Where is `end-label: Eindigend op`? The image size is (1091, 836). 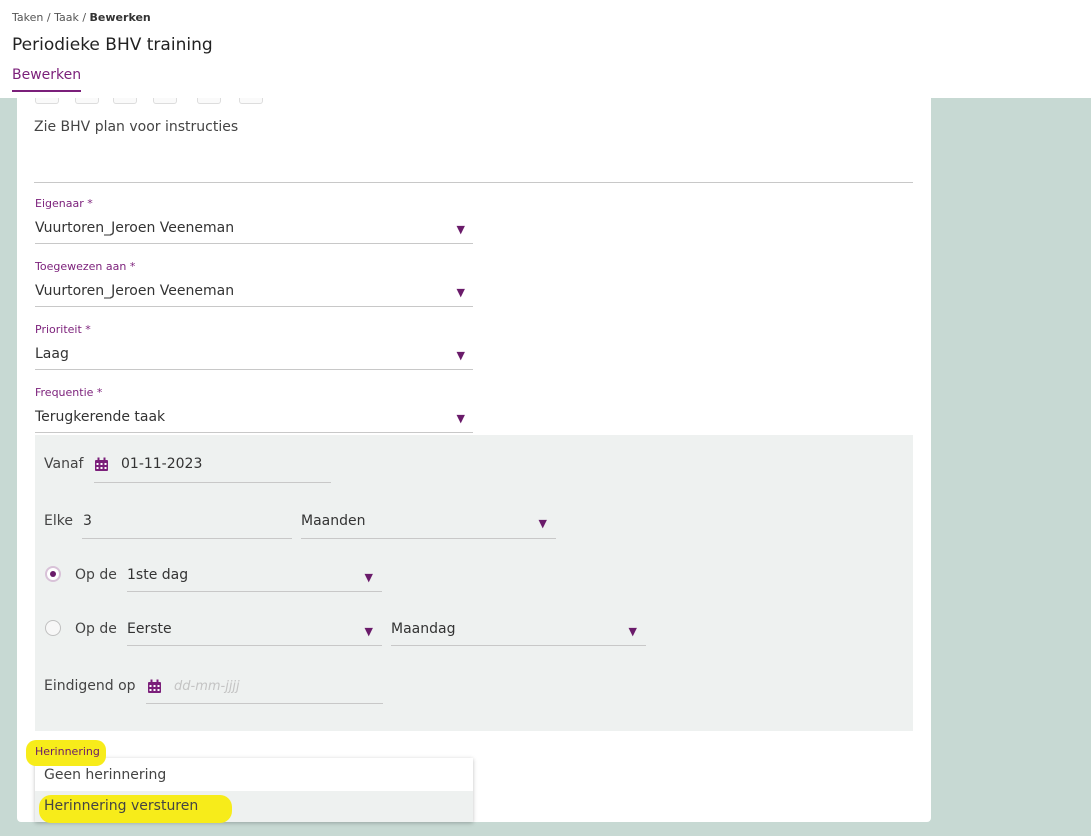 end-label: Eindigend op is located at coordinates (90, 686).